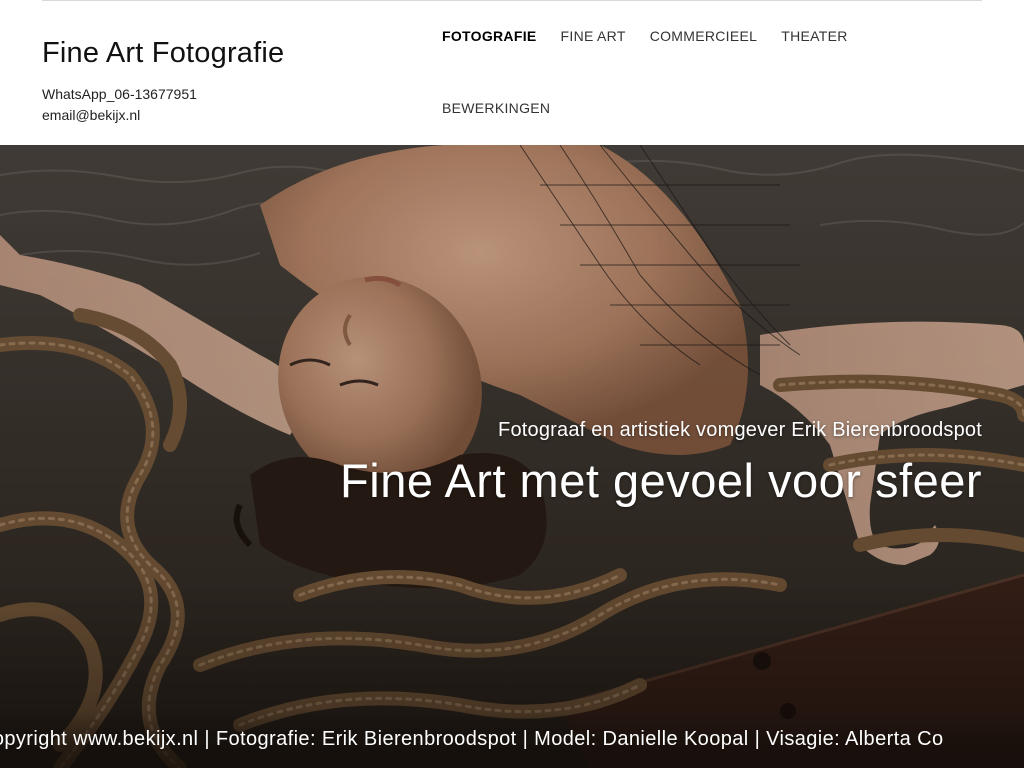 This screenshot has height=768, width=1024. I want to click on nav-link-bewerkingen: BEWERKINGEN, so click(496, 108).